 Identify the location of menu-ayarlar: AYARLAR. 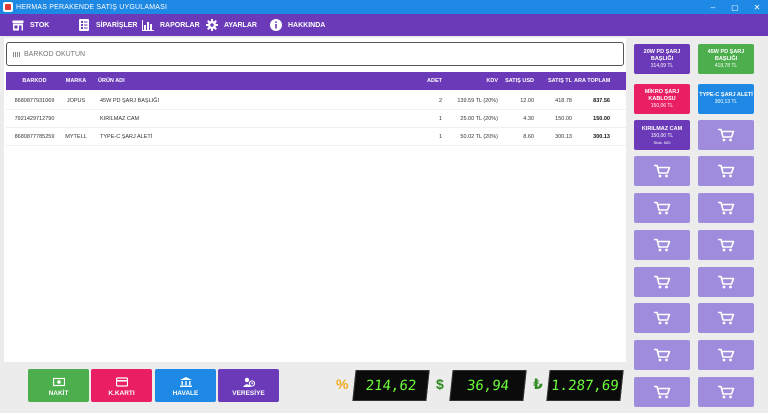
(231, 25).